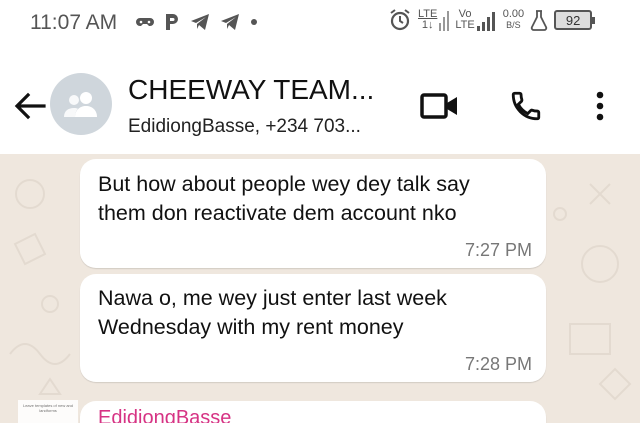 Image resolution: width=640 pixels, height=423 pixels. I want to click on speed-unit: B/S, so click(513, 25).